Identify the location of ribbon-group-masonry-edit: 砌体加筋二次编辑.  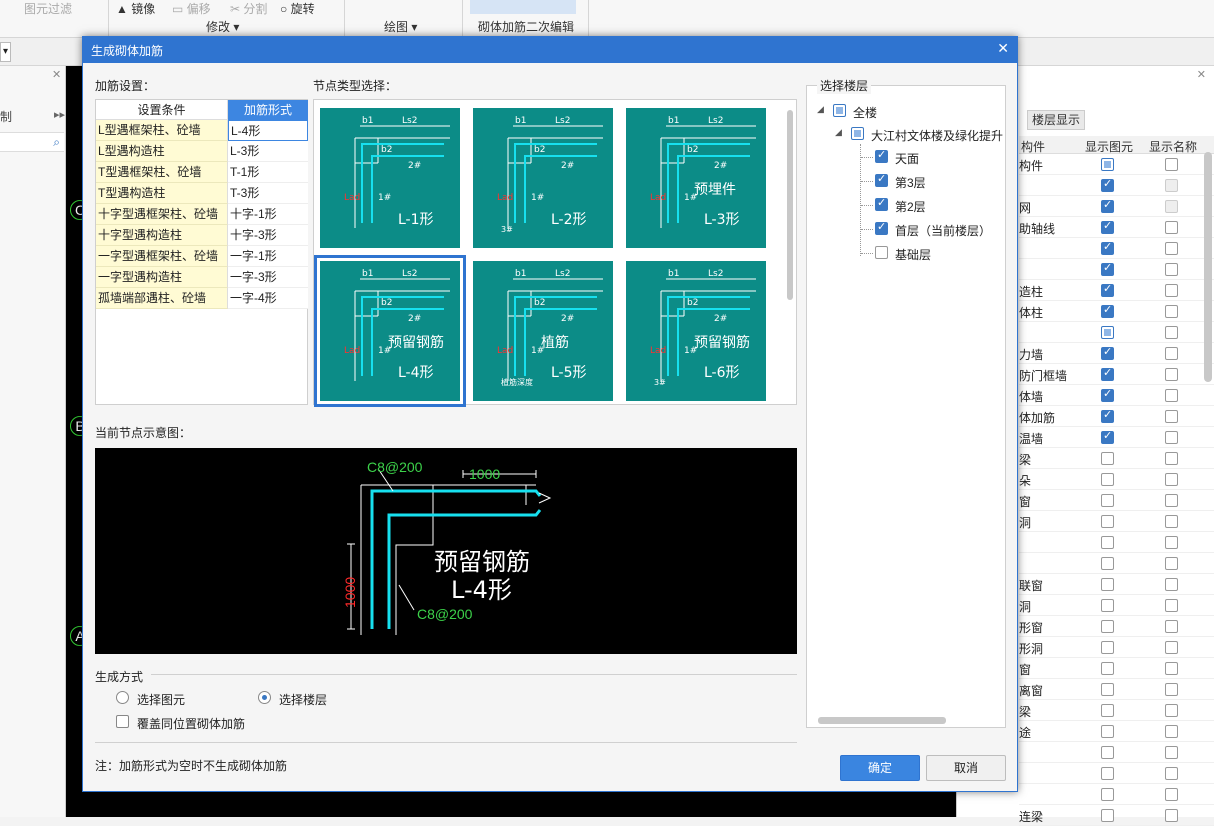
(526, 26).